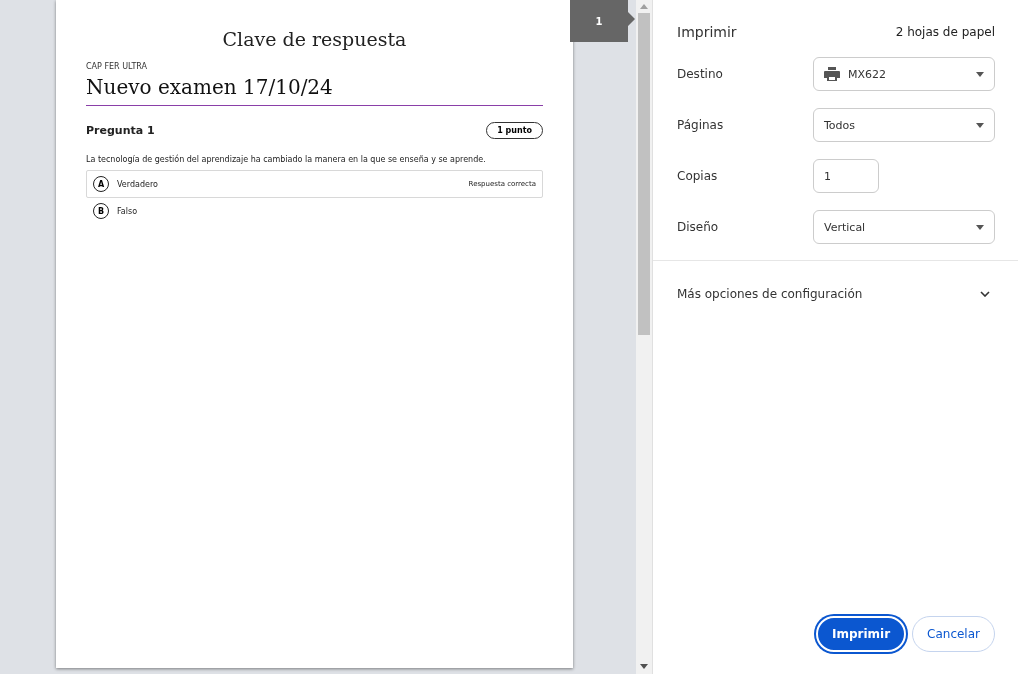 The height and width of the screenshot is (674, 1018). Describe the element at coordinates (832, 74) in the screenshot. I see `printer-icon` at that location.